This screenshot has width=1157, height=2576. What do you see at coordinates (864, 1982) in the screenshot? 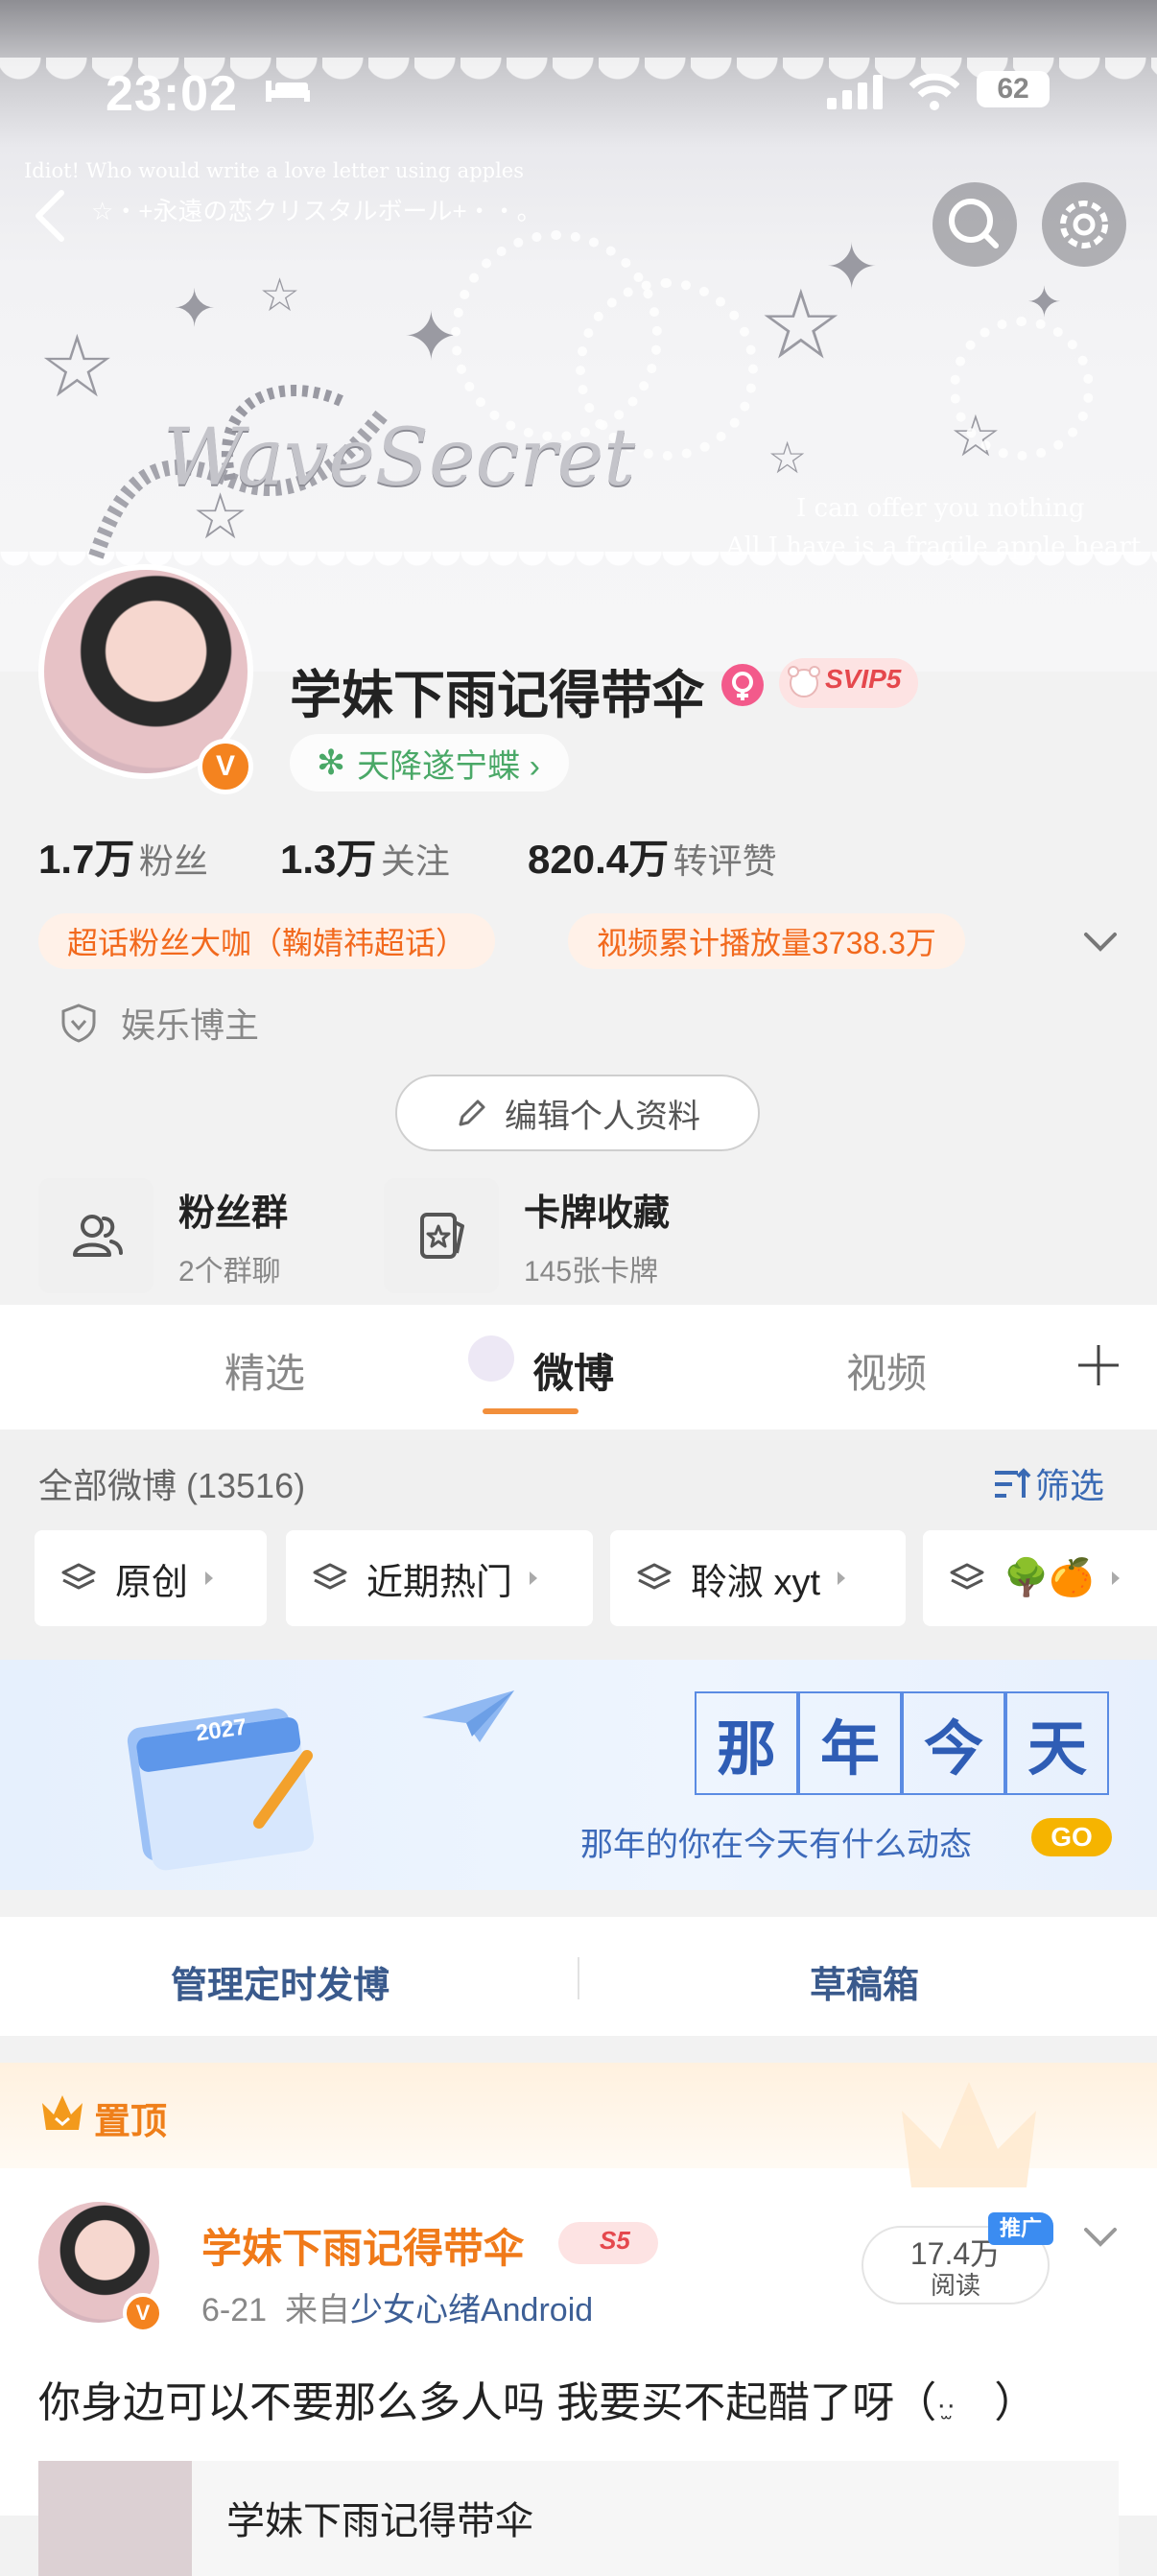
I see `drafts-button: 草稿箱` at bounding box center [864, 1982].